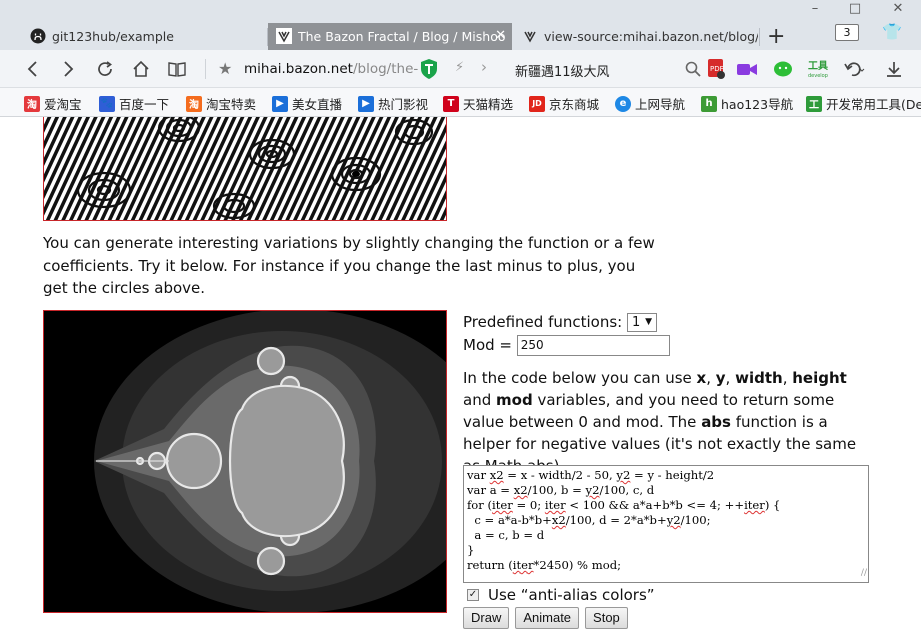  What do you see at coordinates (144, 104) in the screenshot?
I see `bookmark-label: 百度一下` at bounding box center [144, 104].